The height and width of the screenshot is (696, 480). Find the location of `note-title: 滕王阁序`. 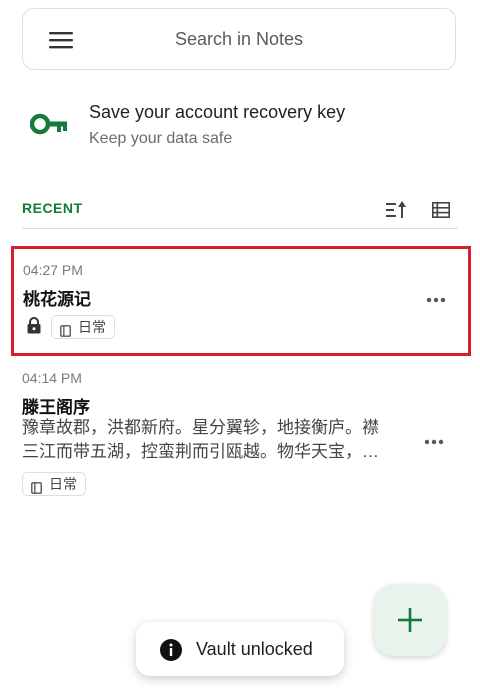

note-title: 滕王阁序 is located at coordinates (56, 407).